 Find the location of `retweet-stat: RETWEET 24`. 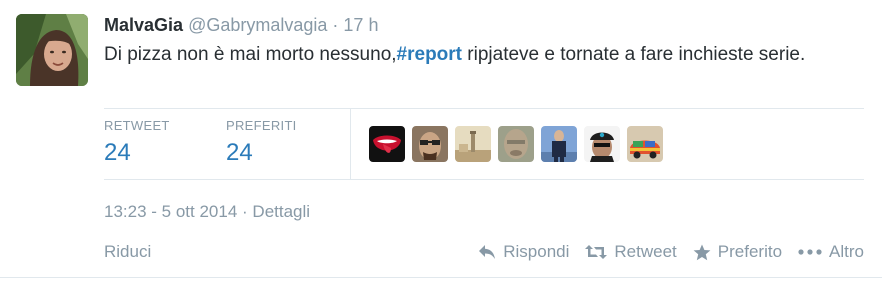

retweet-stat: RETWEET 24 is located at coordinates (137, 142).